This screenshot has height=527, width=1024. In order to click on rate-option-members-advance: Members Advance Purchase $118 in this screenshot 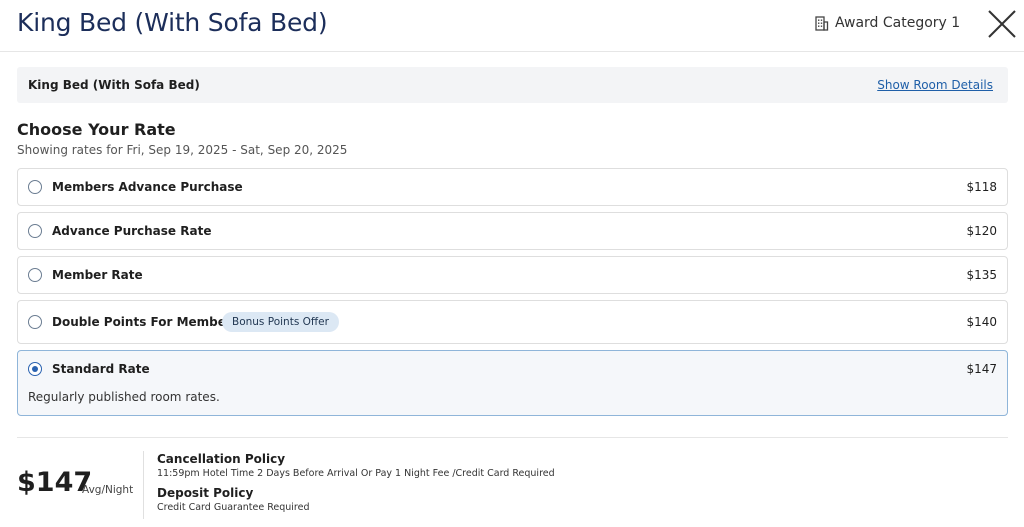, I will do `click(512, 187)`.